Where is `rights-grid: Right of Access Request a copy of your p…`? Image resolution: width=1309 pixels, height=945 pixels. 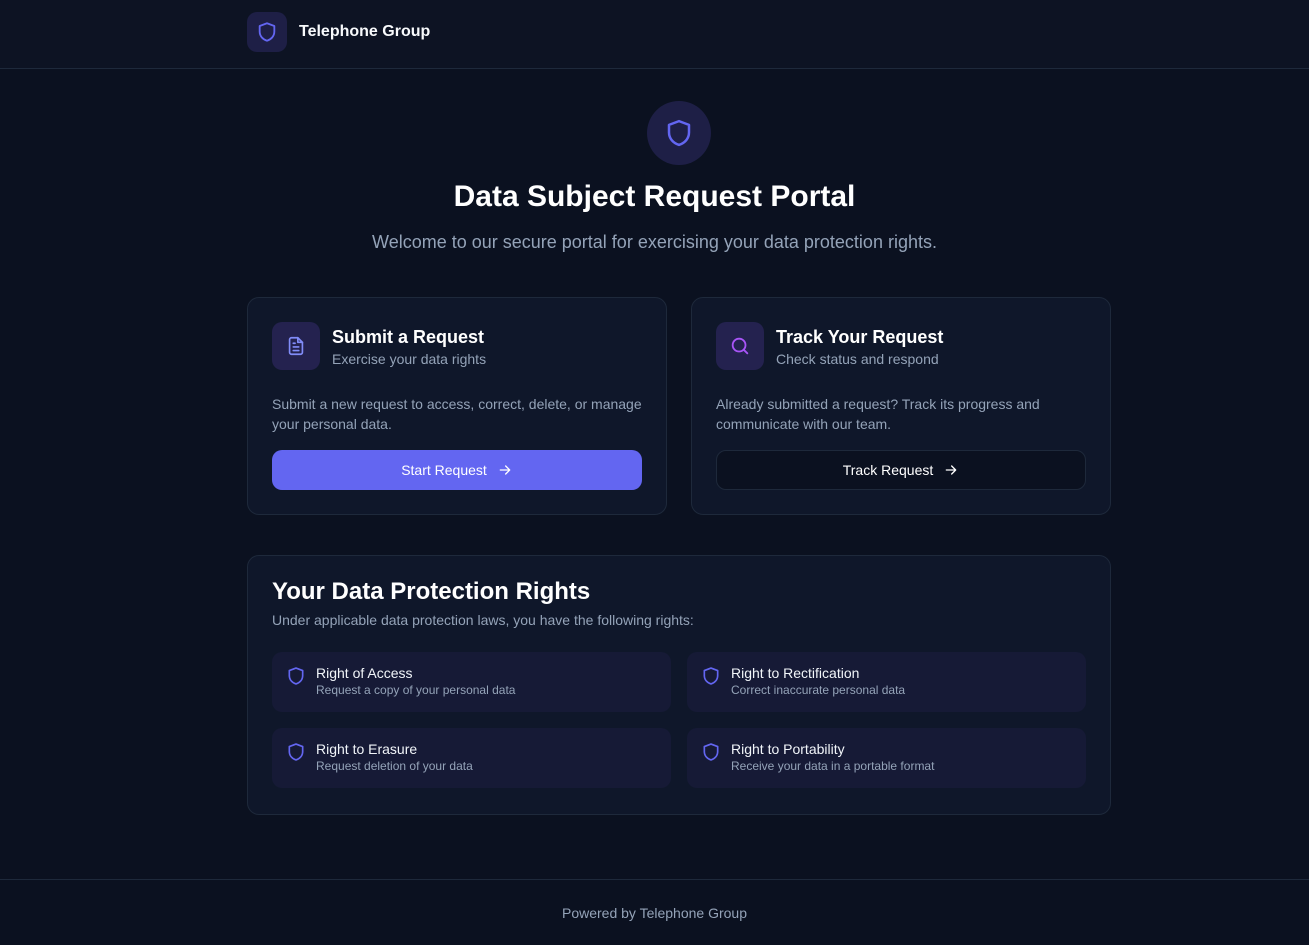
rights-grid: Right of Access Request a copy of your p… is located at coordinates (679, 720).